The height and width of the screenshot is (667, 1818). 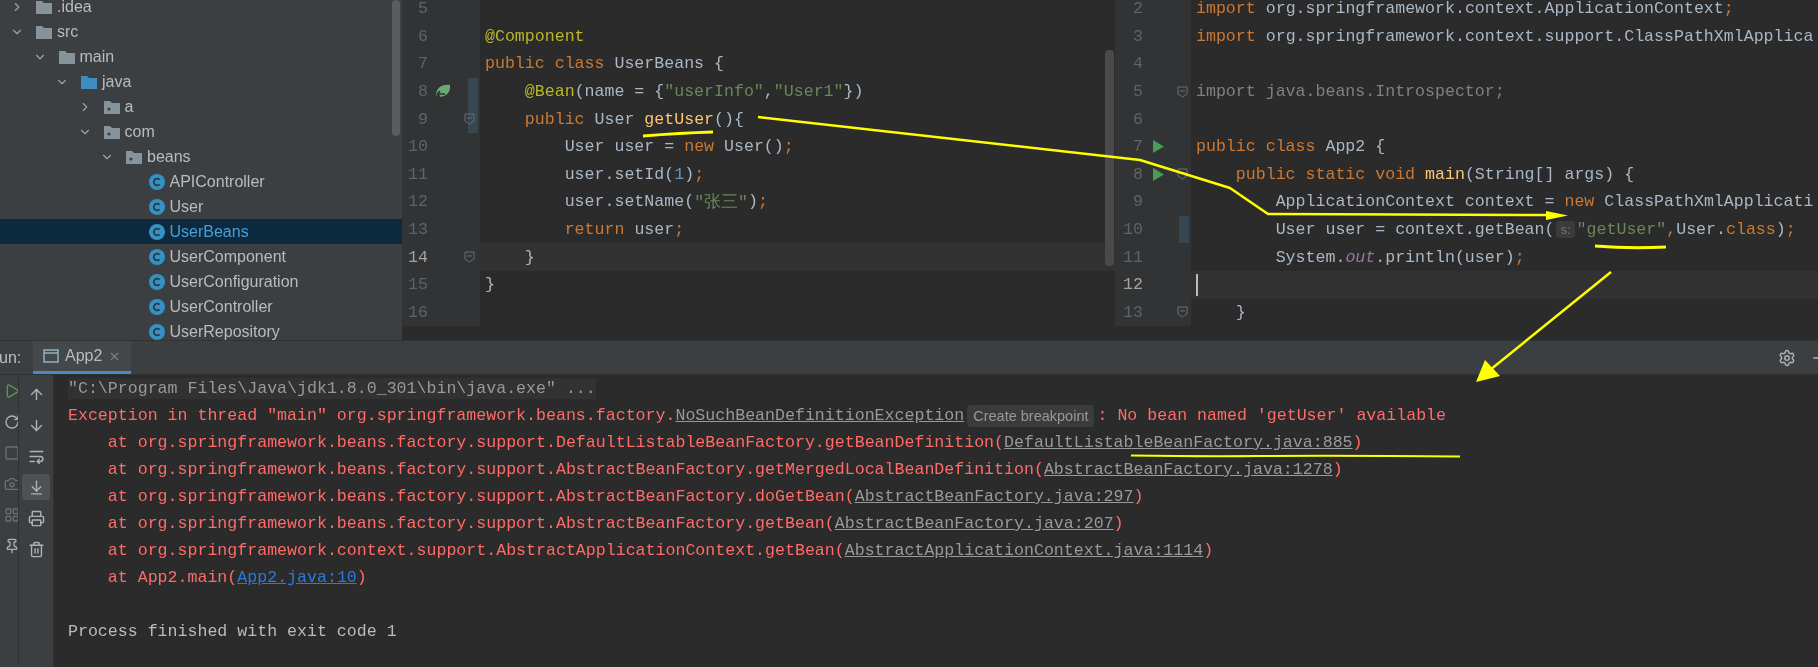 What do you see at coordinates (1132, 285) in the screenshot?
I see `line-number: 12` at bounding box center [1132, 285].